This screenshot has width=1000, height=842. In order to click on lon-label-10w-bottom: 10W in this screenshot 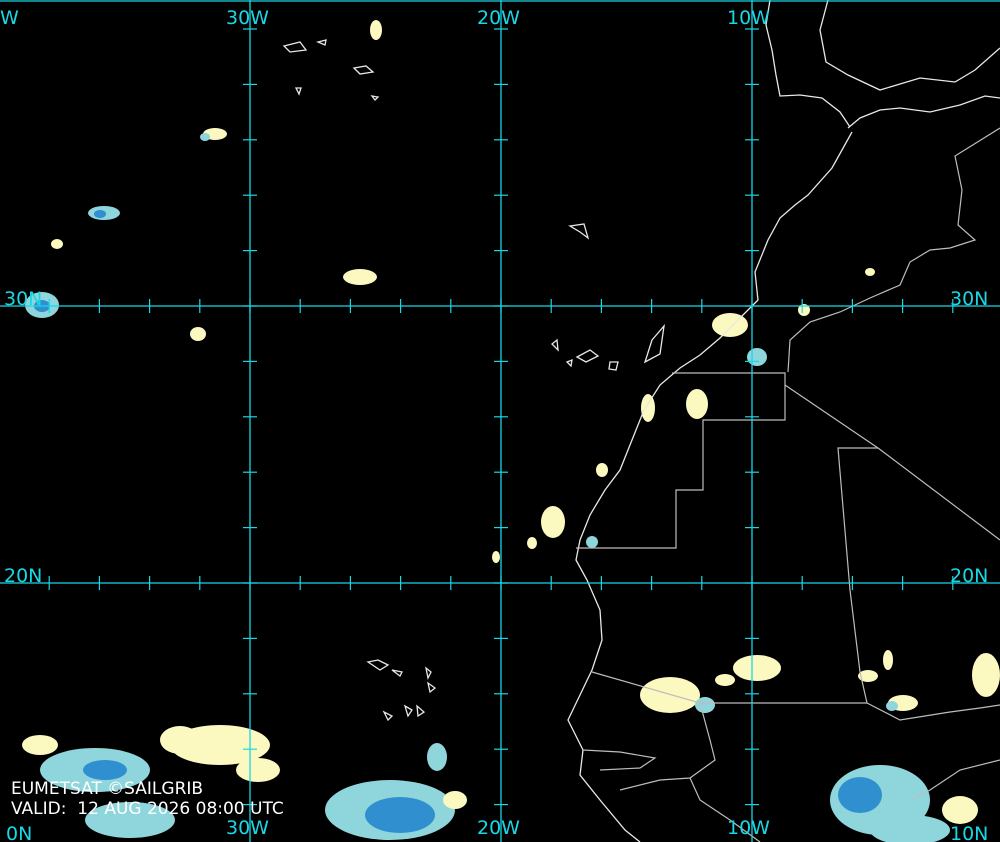, I will do `click(748, 828)`.